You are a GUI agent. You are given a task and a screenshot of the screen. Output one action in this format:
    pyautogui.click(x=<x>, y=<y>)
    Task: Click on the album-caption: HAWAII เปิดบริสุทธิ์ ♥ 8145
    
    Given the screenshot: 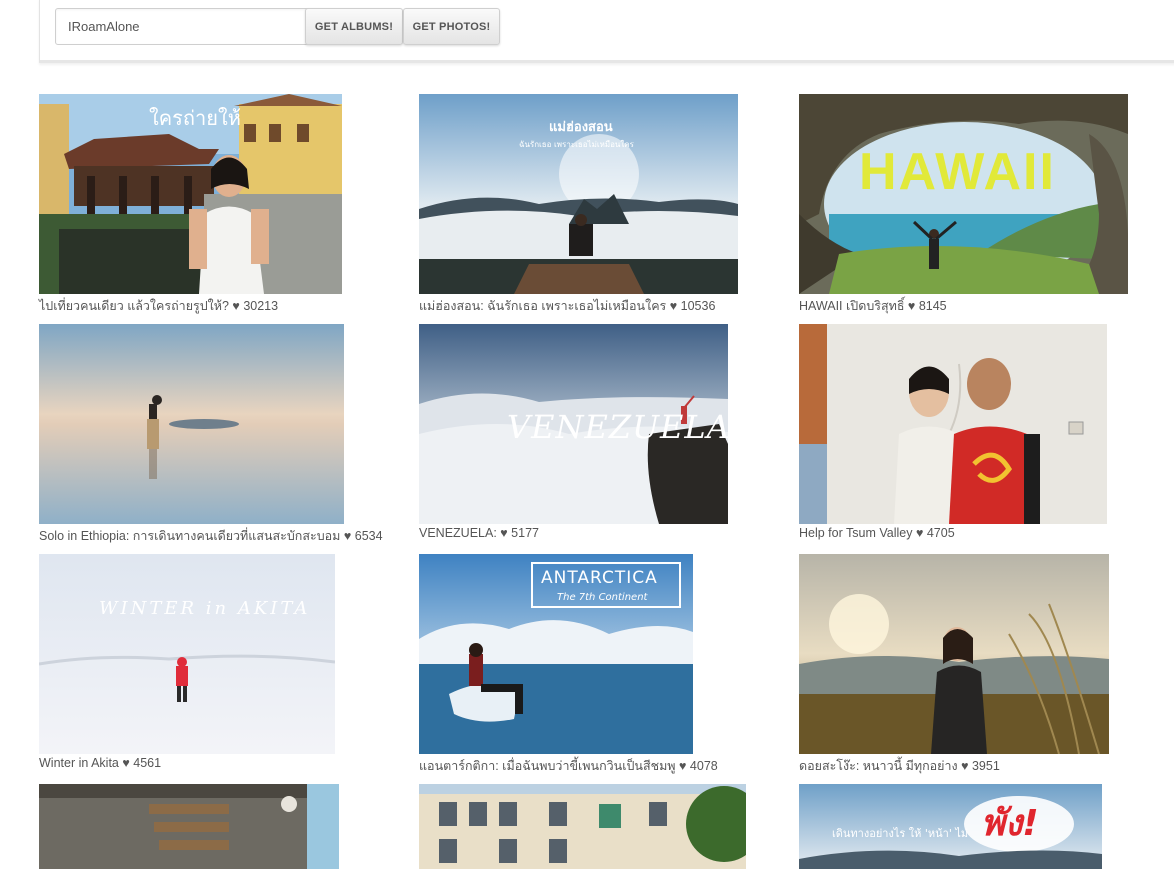 What is the action you would take?
    pyautogui.click(x=873, y=306)
    